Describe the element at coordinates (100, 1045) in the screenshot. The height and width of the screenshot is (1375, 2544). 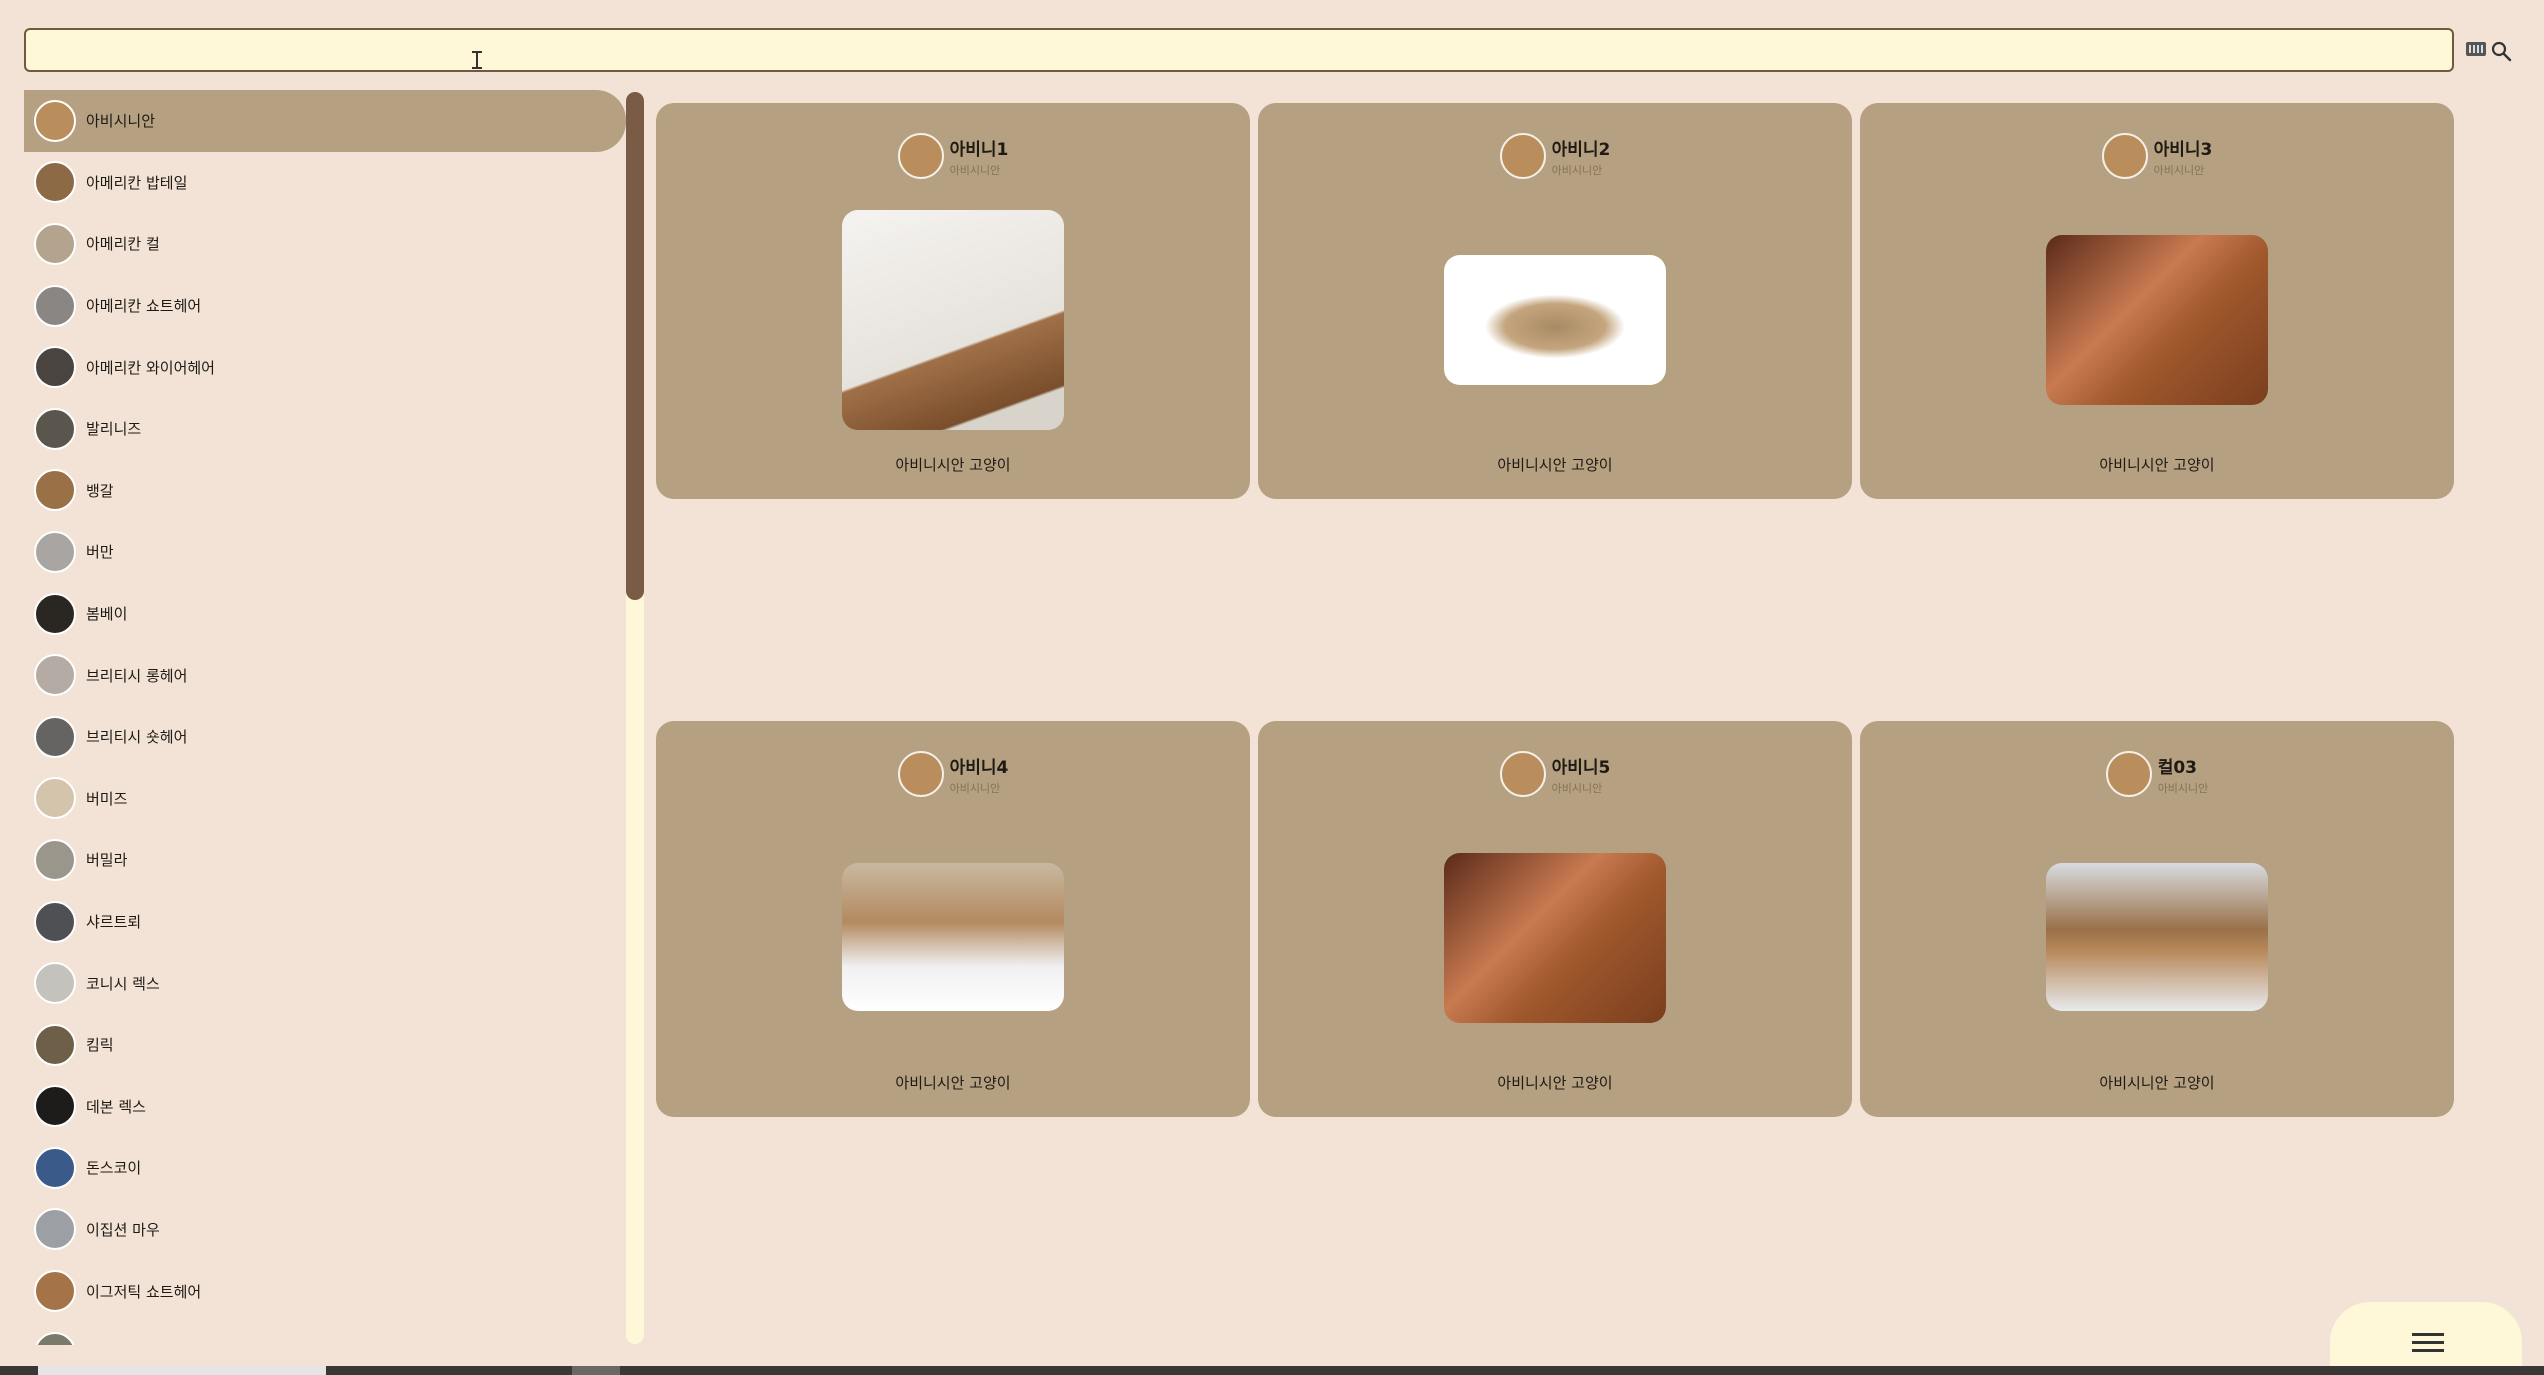
I see `sidebar-item-label: 킴릭` at that location.